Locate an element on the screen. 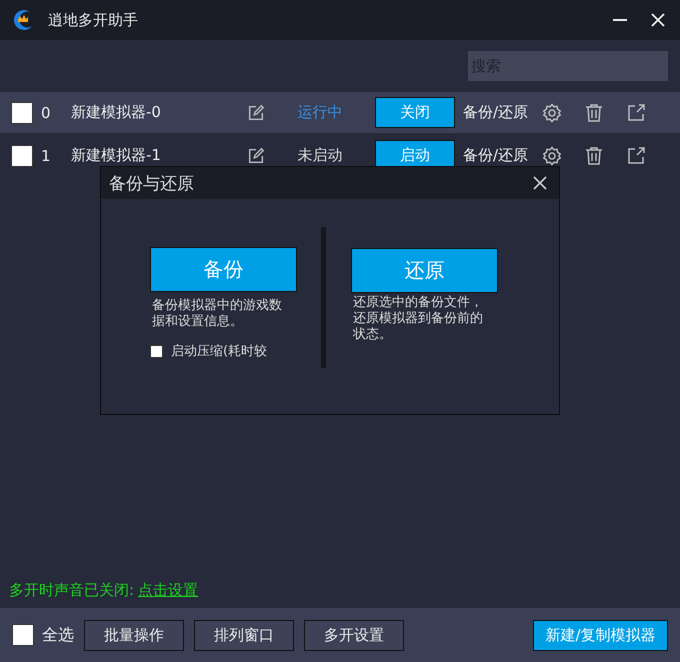 The height and width of the screenshot is (662, 680). close-icon is located at coordinates (540, 183).